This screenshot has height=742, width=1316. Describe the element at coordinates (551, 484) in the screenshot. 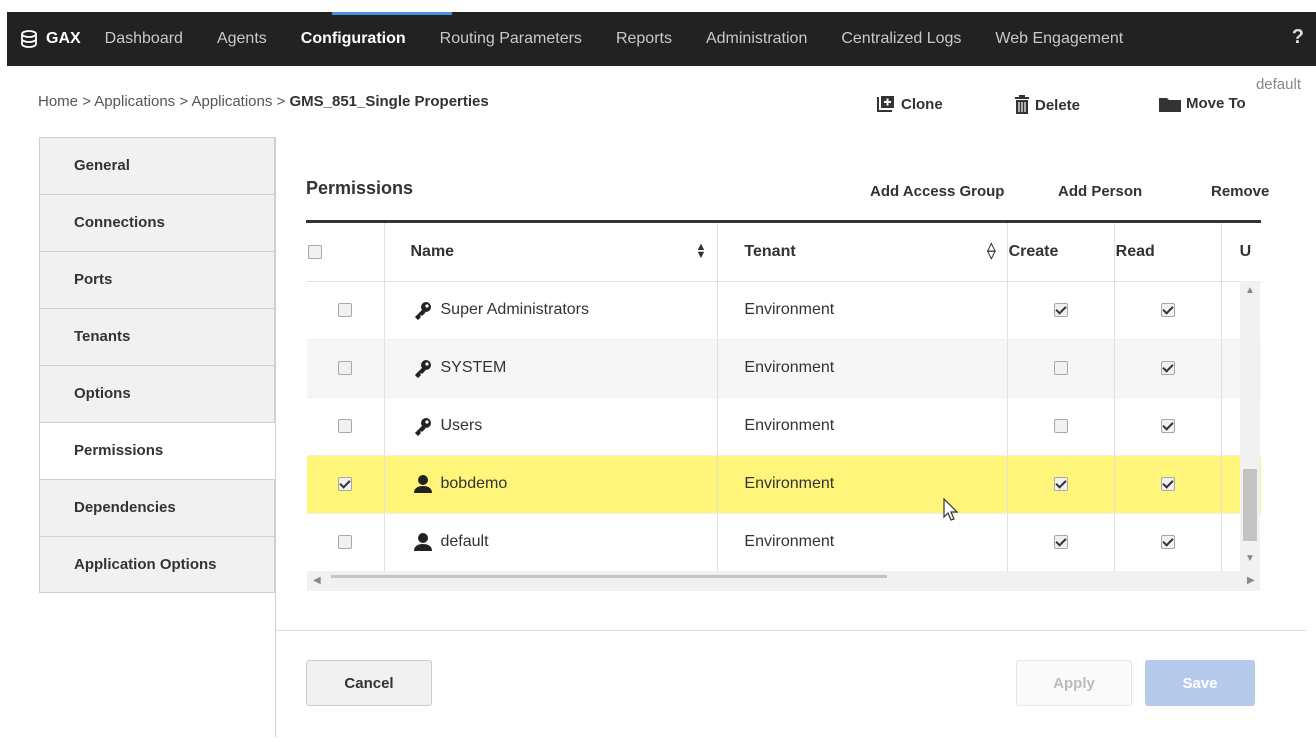

I see `name-cell: bobdemo` at that location.